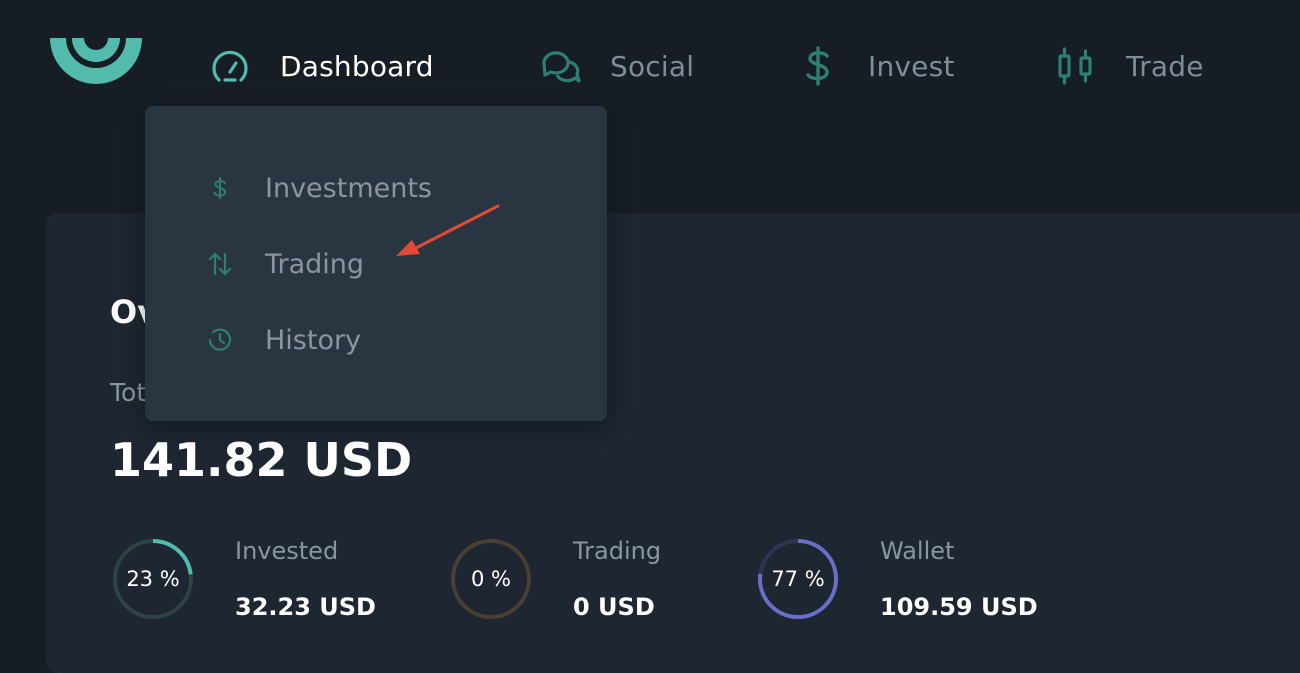 This screenshot has width=1300, height=673. Describe the element at coordinates (491, 579) in the screenshot. I see `ring-percent: 0 %` at that location.